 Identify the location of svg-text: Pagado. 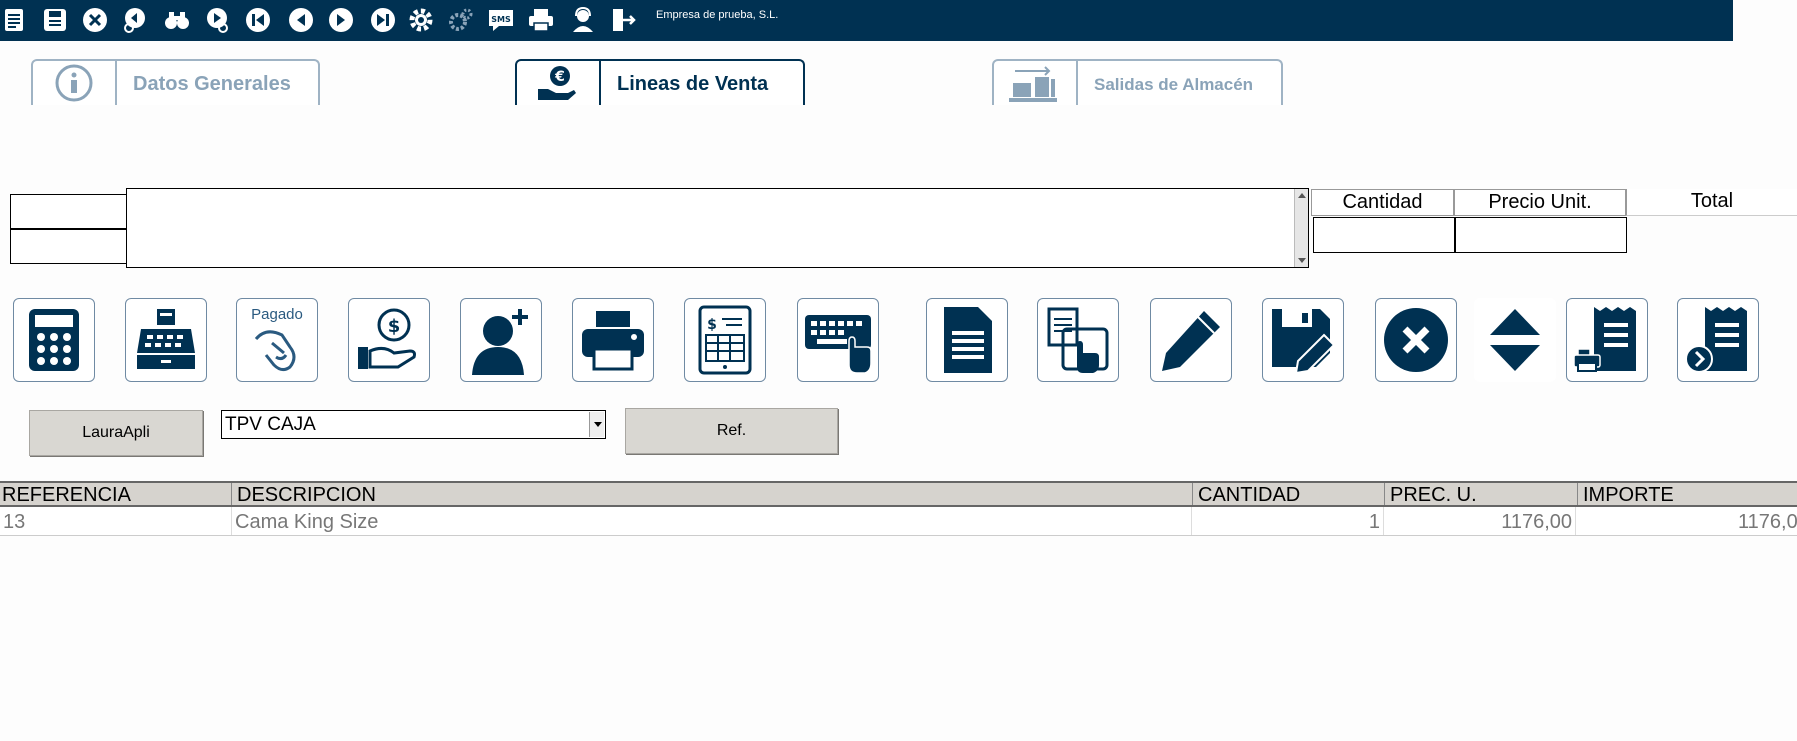
(277, 314).